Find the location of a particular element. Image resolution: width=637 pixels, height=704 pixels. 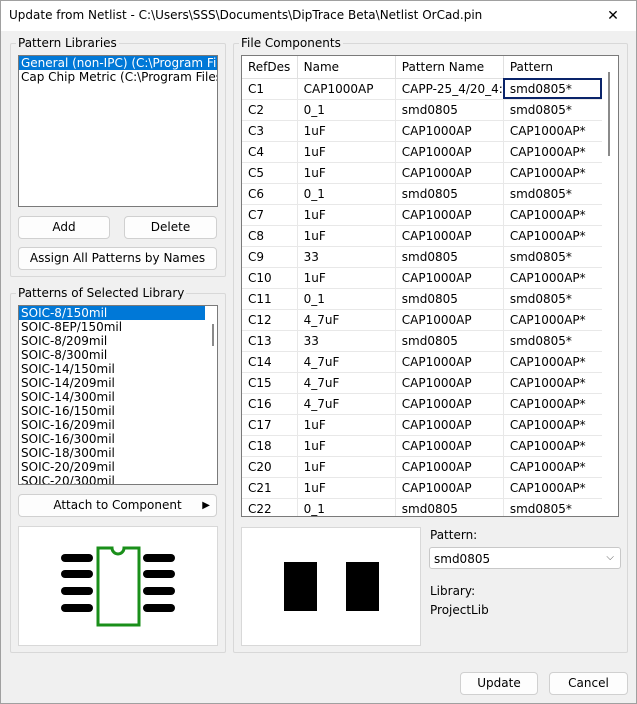

pattern-list-item: SOIC-14/300mil is located at coordinates (112, 397).